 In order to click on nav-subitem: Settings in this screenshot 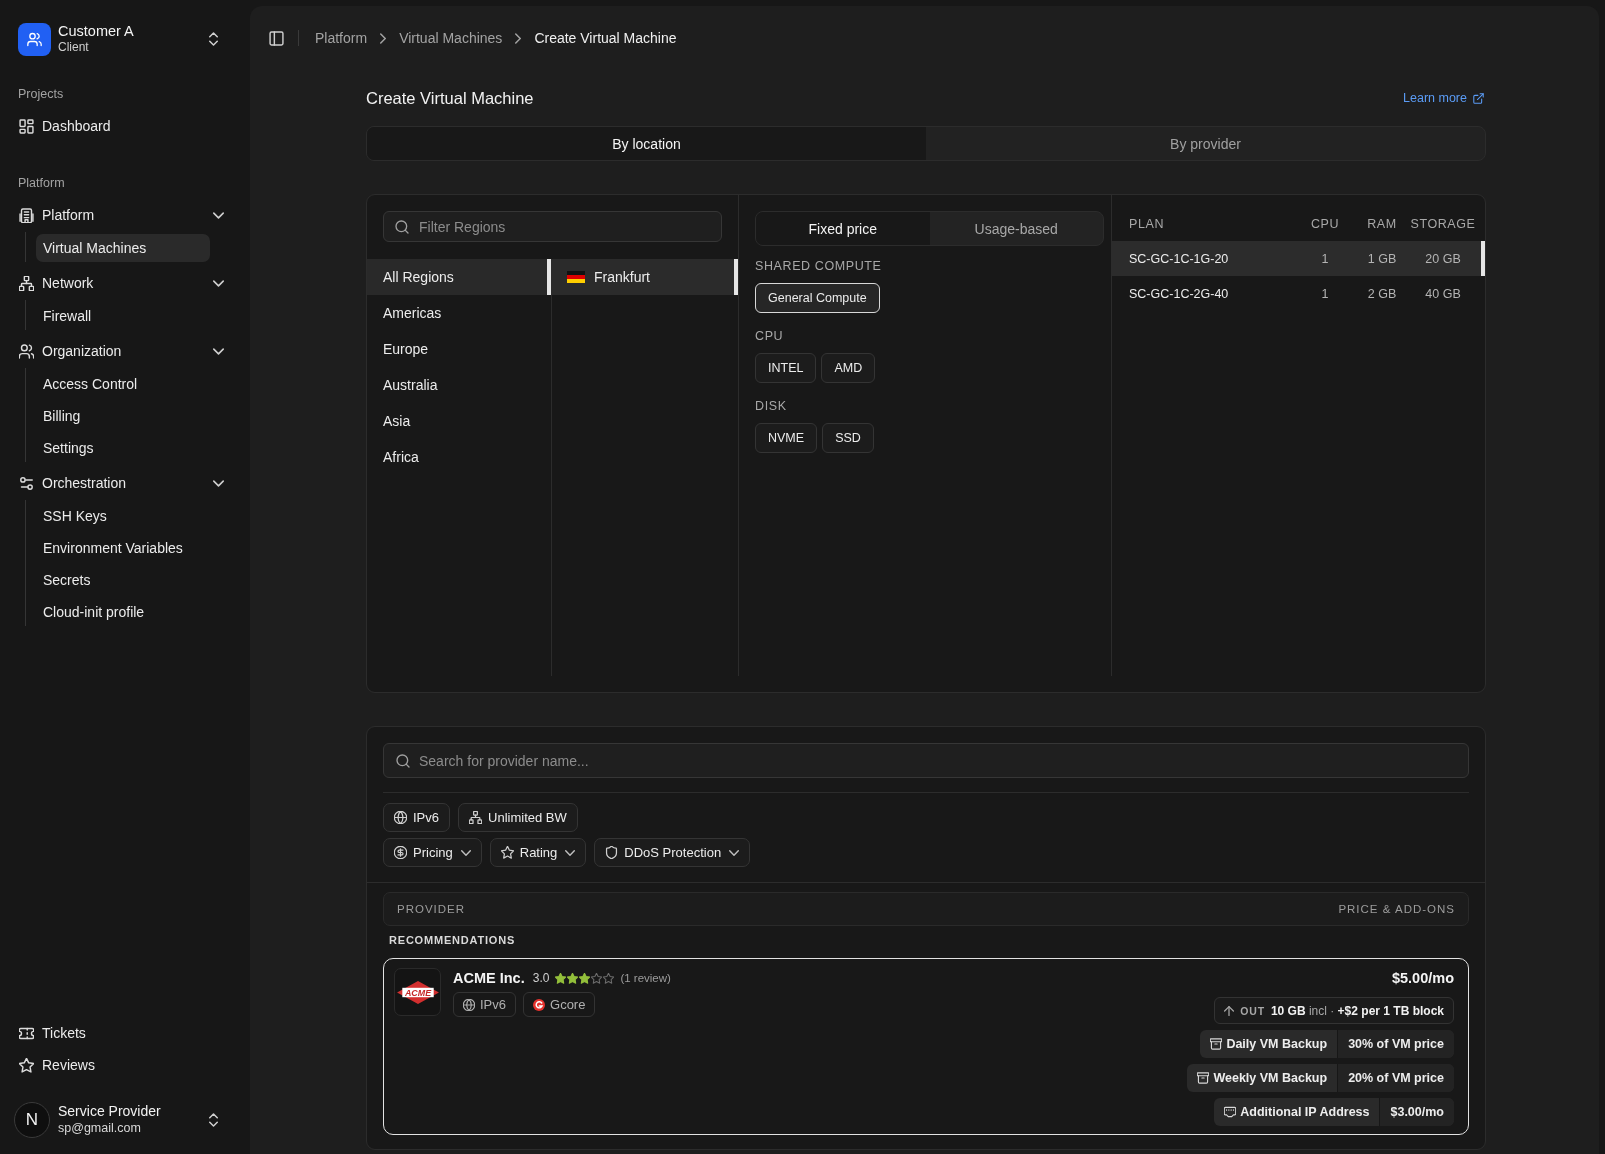, I will do `click(123, 448)`.